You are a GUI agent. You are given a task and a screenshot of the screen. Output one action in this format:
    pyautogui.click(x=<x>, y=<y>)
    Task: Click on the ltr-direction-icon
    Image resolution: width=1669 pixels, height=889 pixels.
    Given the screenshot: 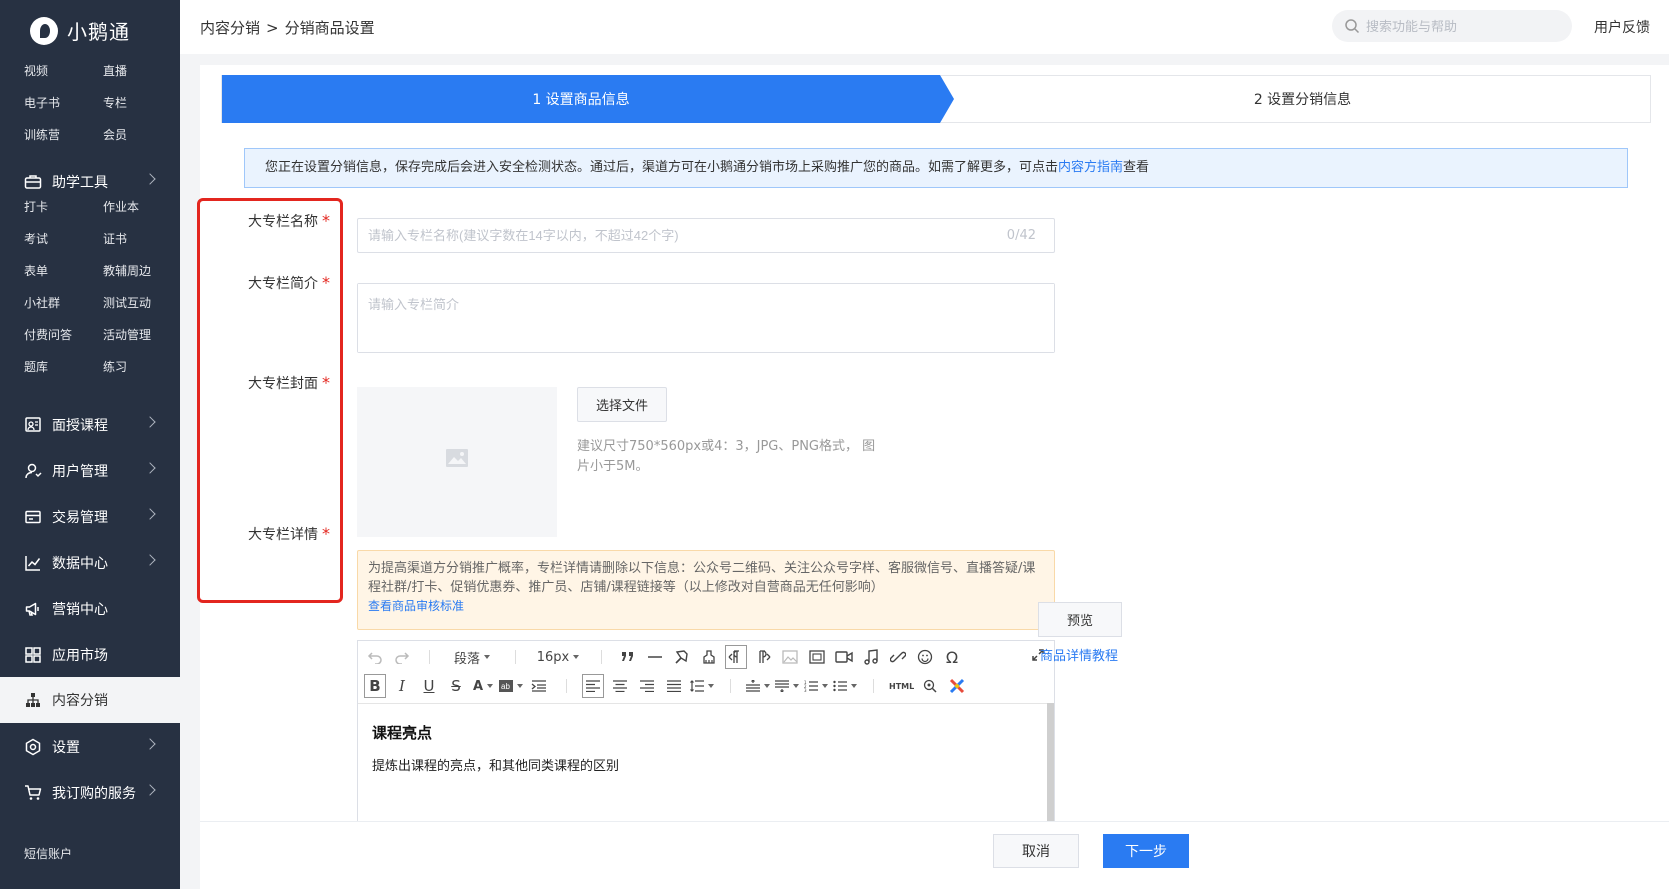 What is the action you would take?
    pyautogui.click(x=736, y=657)
    